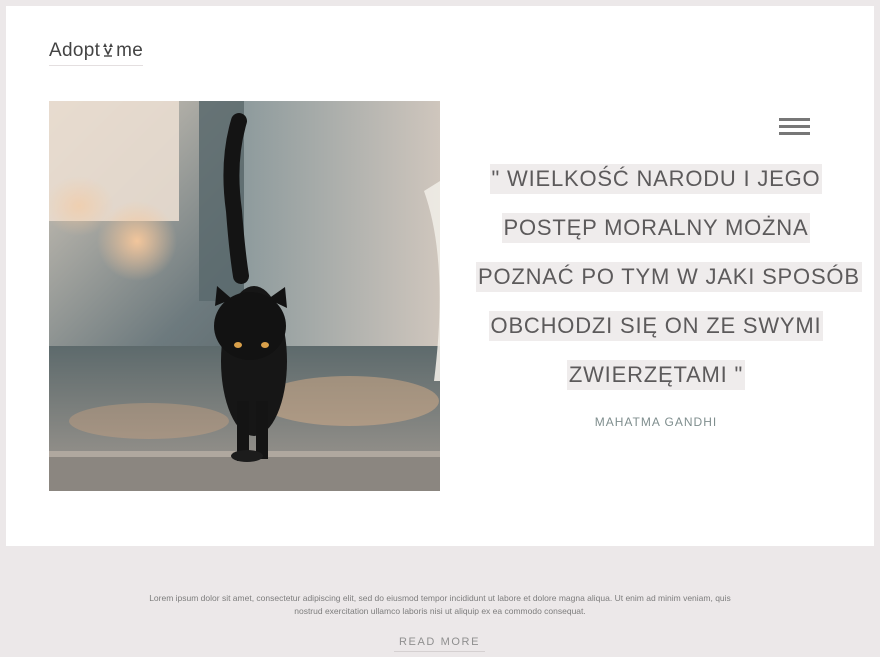  I want to click on quote-line: POSTĘP MORALNY MOŻNA, so click(656, 228).